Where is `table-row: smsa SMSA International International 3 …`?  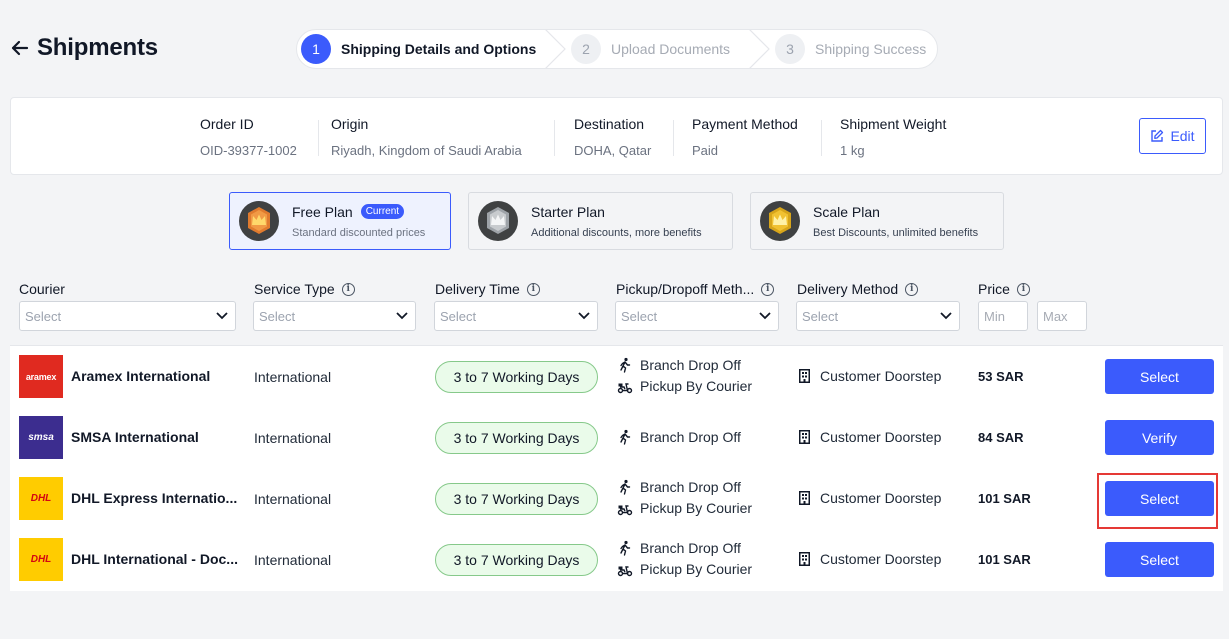
table-row: smsa SMSA International International 3 … is located at coordinates (616, 437).